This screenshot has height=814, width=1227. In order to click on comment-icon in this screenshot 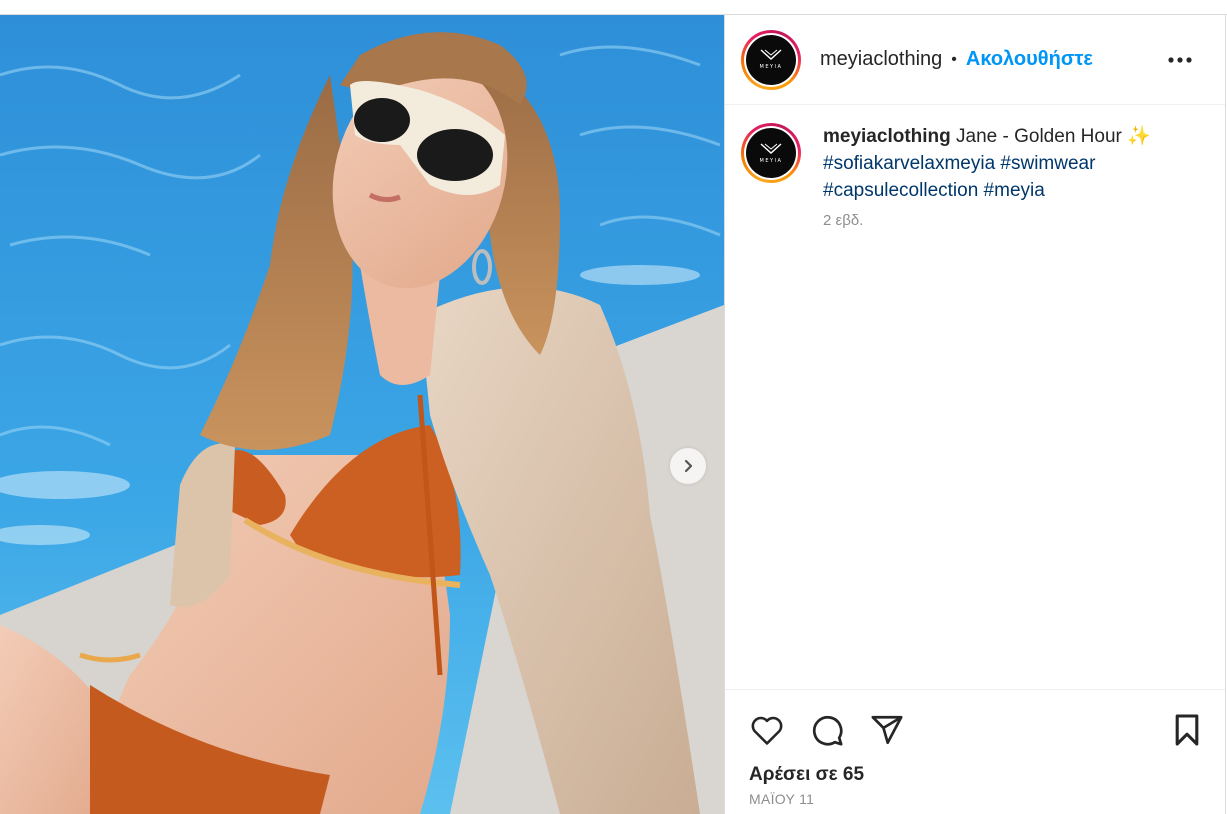, I will do `click(828, 731)`.